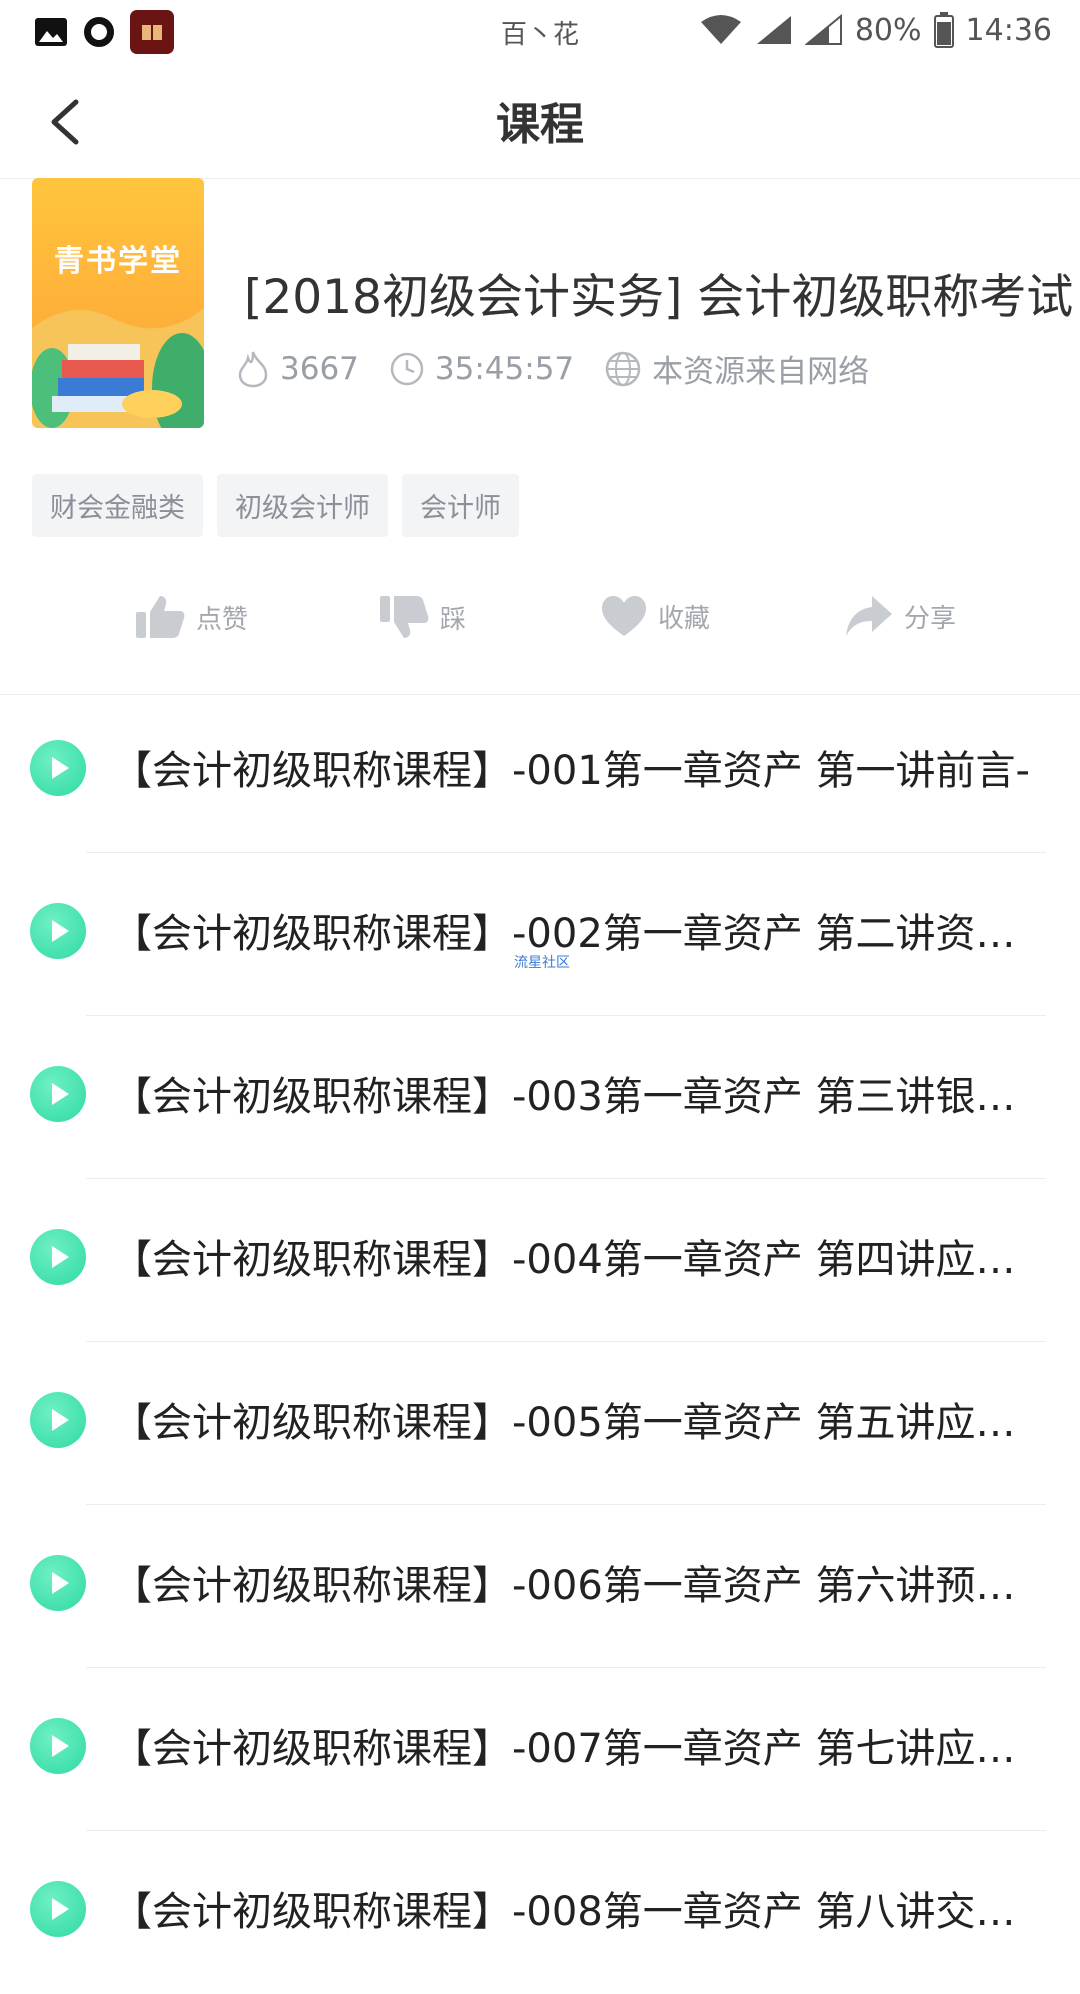 The image size is (1080, 1994). I want to click on thumbs-up-icon, so click(160, 617).